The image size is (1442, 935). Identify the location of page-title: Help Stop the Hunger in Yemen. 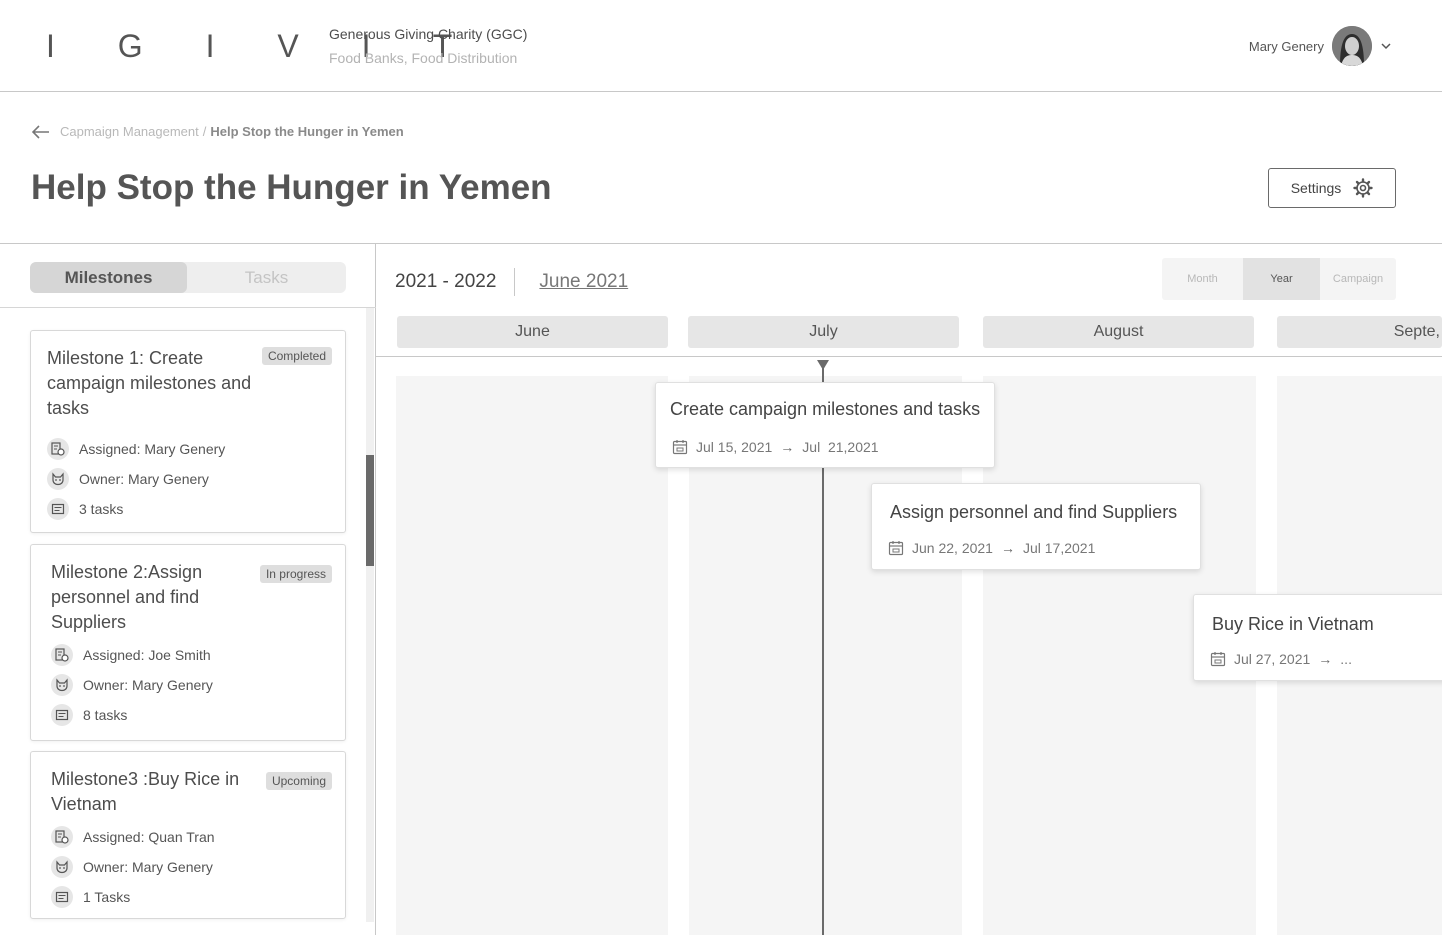
(291, 187).